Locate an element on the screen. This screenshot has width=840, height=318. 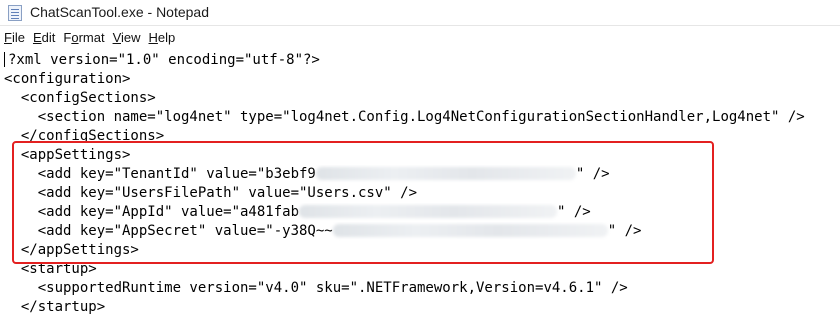
code-line: </startup> is located at coordinates (55, 307).